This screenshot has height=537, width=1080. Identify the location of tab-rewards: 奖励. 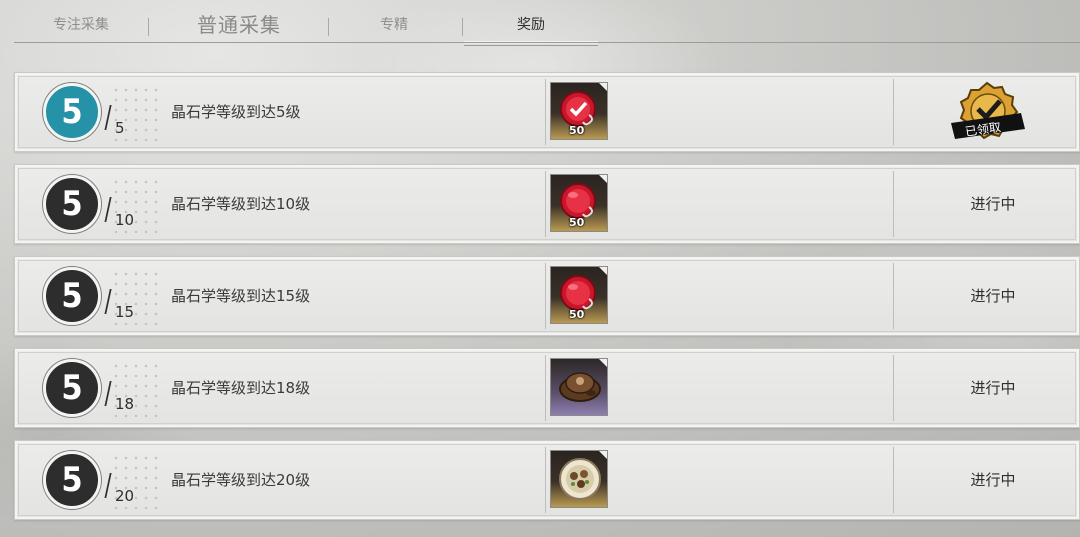
(531, 27).